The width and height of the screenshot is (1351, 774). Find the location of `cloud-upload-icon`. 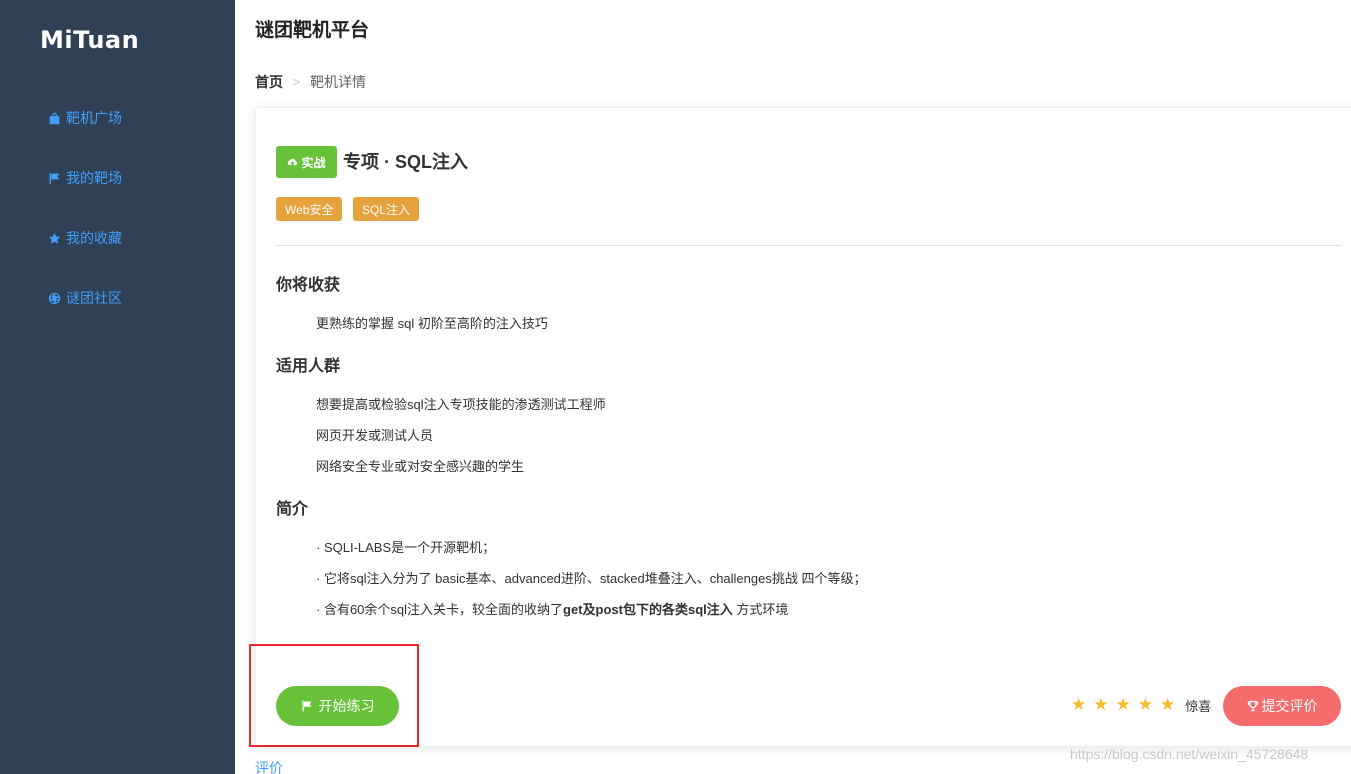

cloud-upload-icon is located at coordinates (293, 161).